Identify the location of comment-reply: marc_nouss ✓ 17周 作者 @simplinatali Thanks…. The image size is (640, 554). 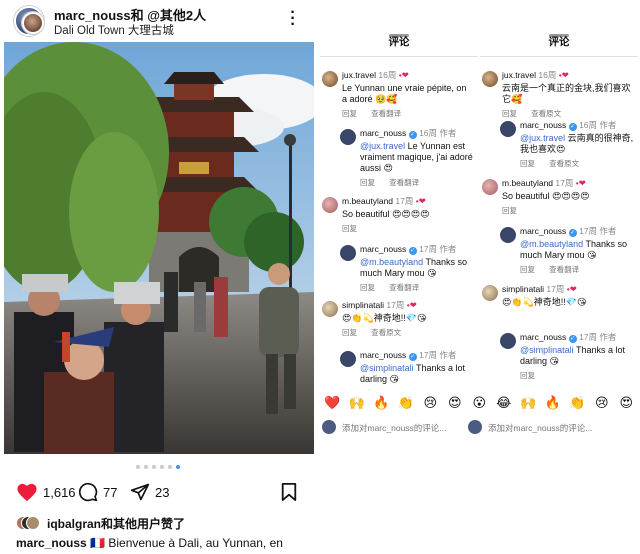
(567, 356).